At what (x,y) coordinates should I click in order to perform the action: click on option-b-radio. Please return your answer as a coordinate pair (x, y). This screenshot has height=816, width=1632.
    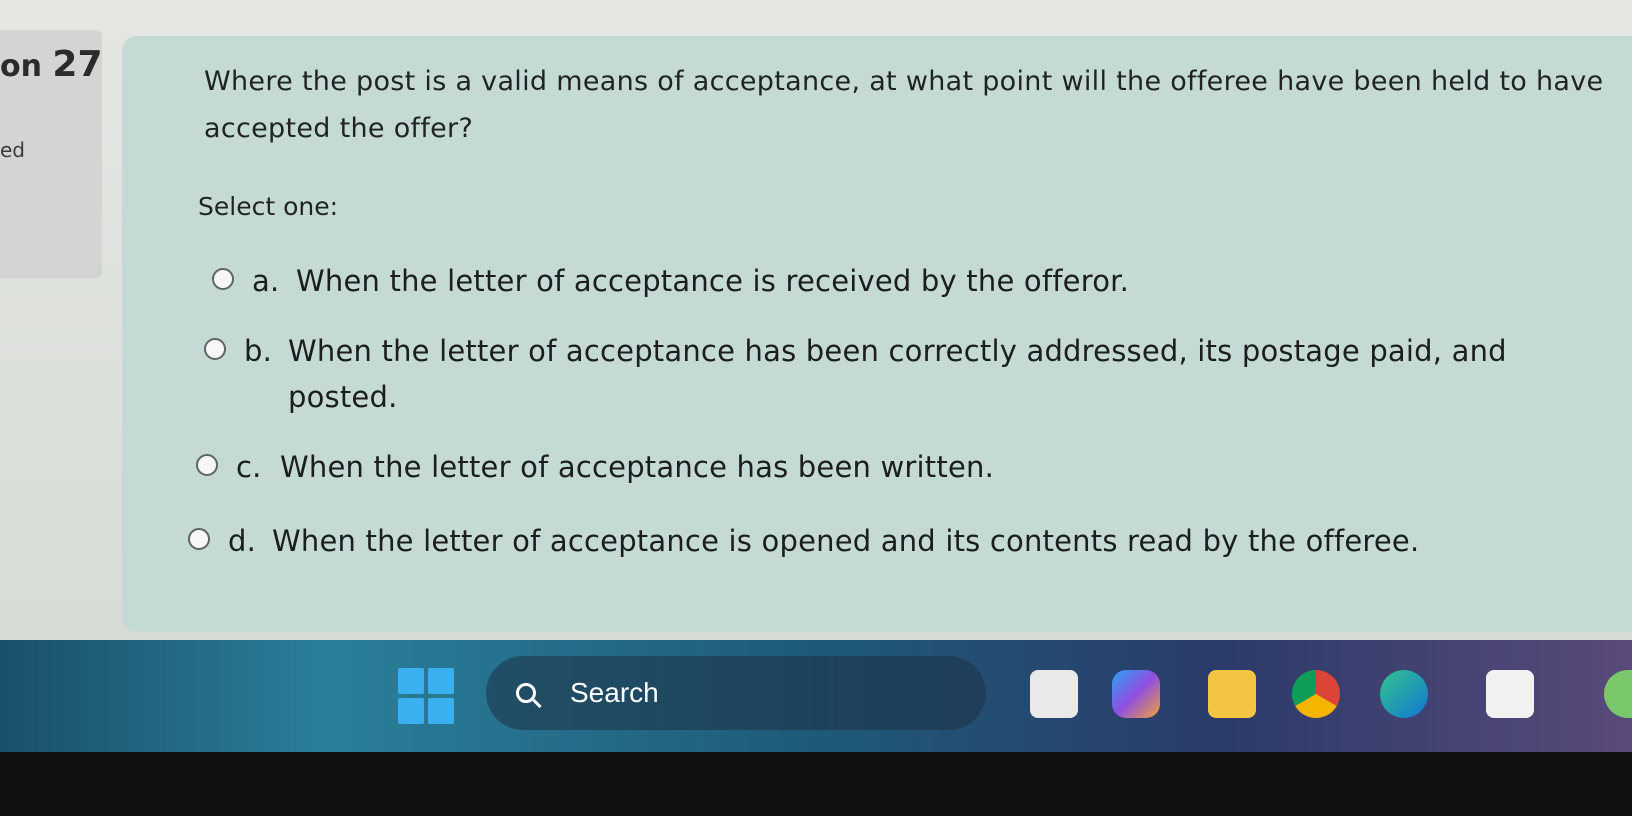
    Looking at the image, I should click on (215, 349).